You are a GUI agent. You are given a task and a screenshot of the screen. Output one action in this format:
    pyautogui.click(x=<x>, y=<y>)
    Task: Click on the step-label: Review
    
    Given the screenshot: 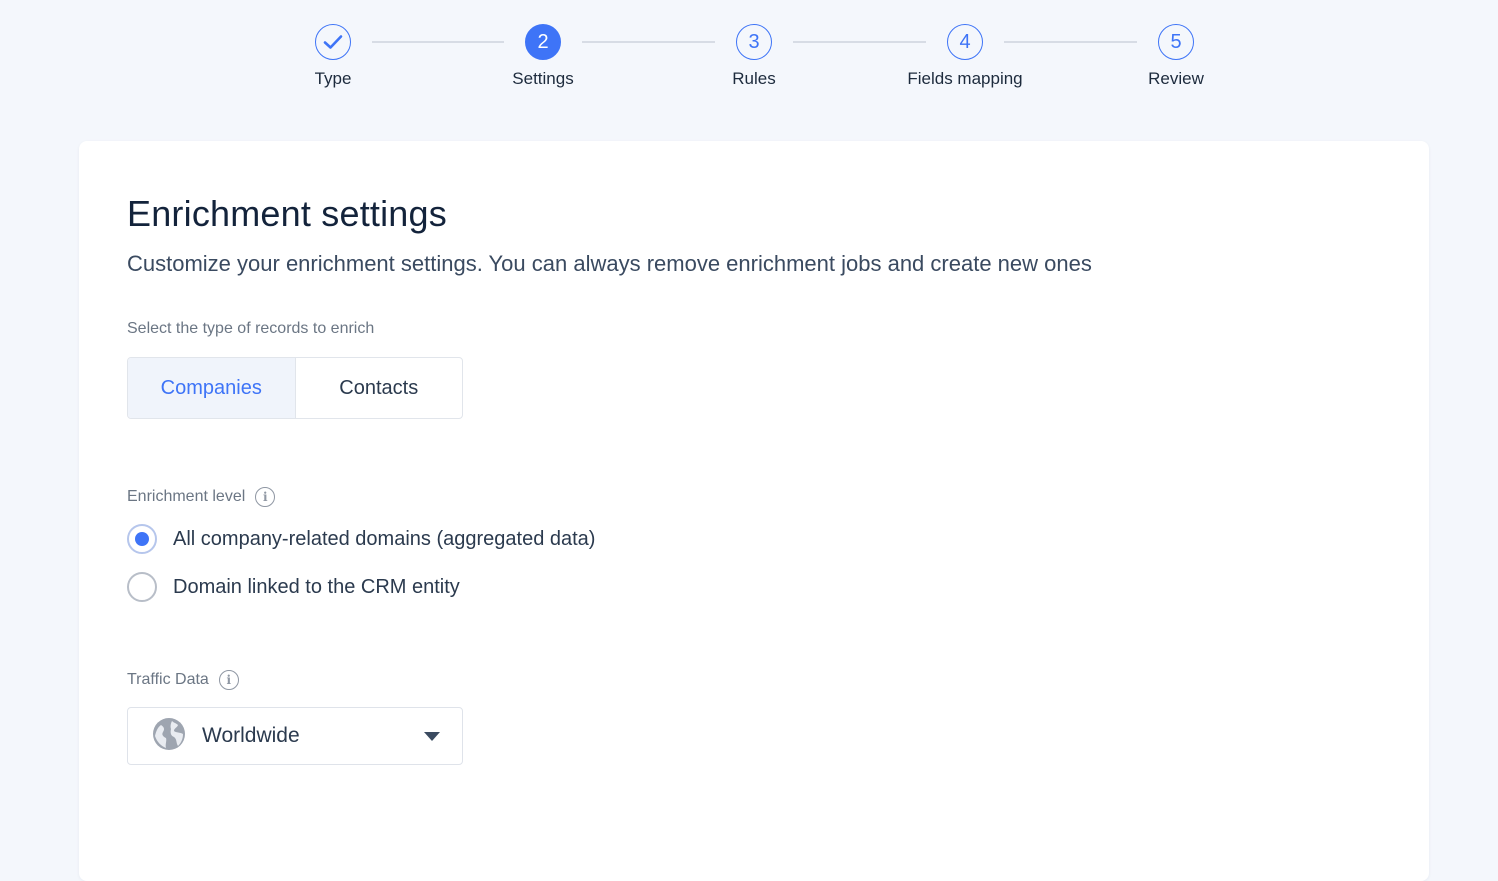 What is the action you would take?
    pyautogui.click(x=1176, y=78)
    